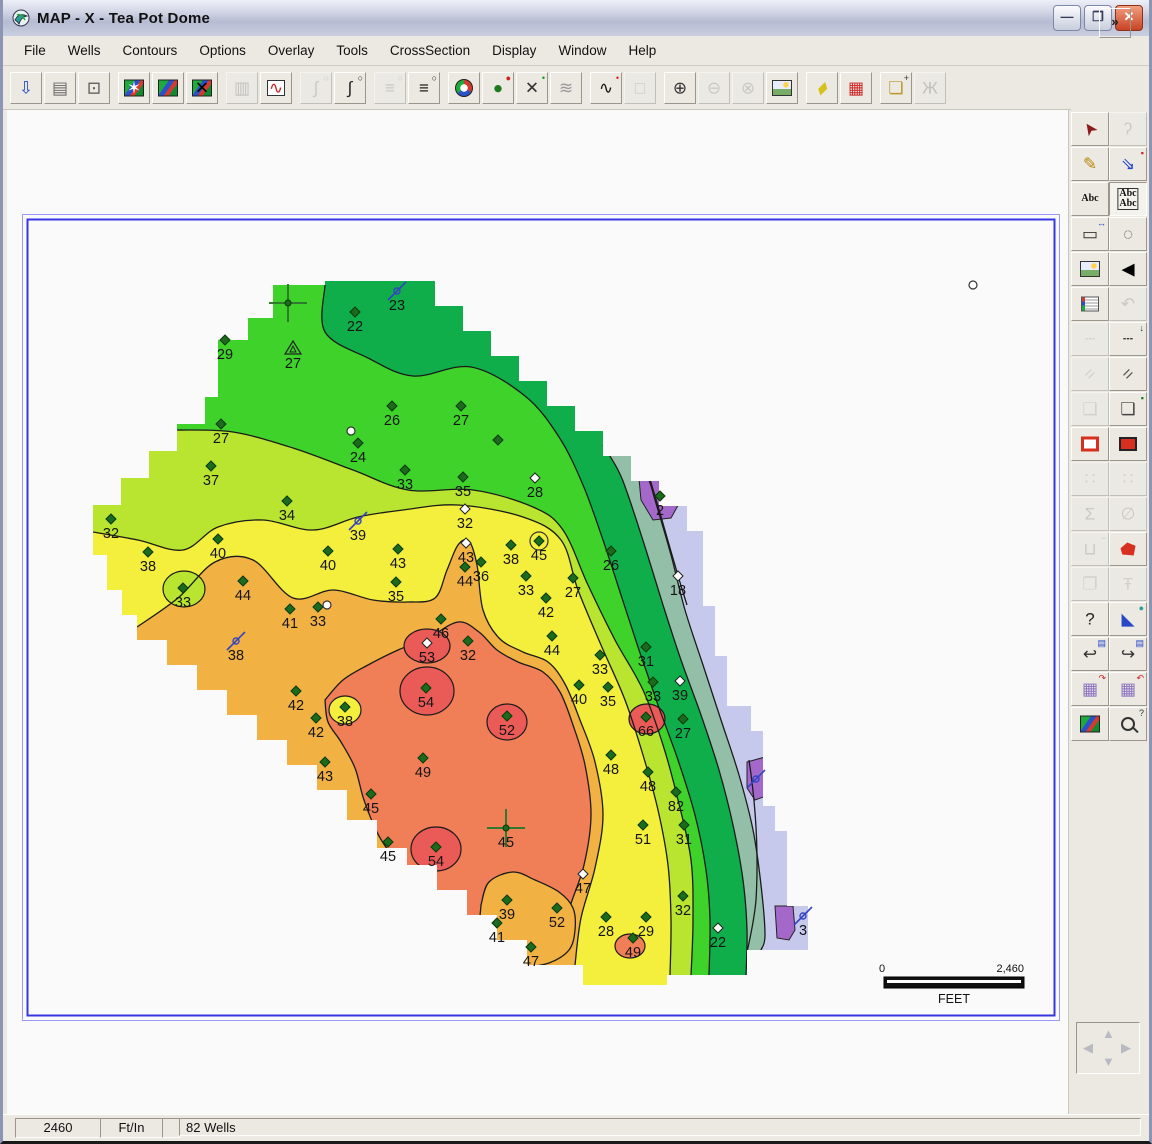 The width and height of the screenshot is (1152, 1144). I want to click on toolbar: ⇩ ▤ ⊡ ✶ ✕ ▥ ∿ ∫ ○ ∫ ○ ≡ ○ ≡ ○ ● ● ✕ • ≋ ∿ • □ ⊕ ⊖ ⊗ ▰ ▦ ❏ + Ж, so click(537, 88).